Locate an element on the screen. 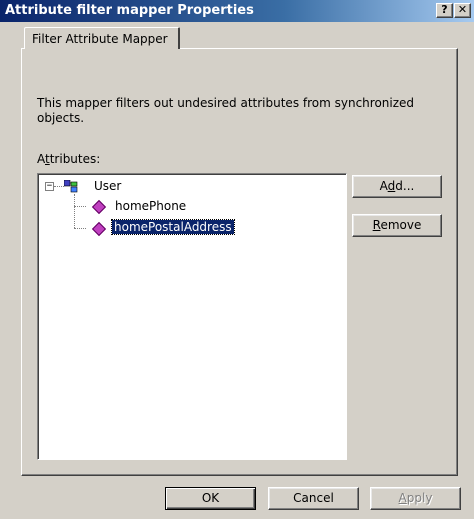 The image size is (474, 519). apply-button: Apply is located at coordinates (415, 498).